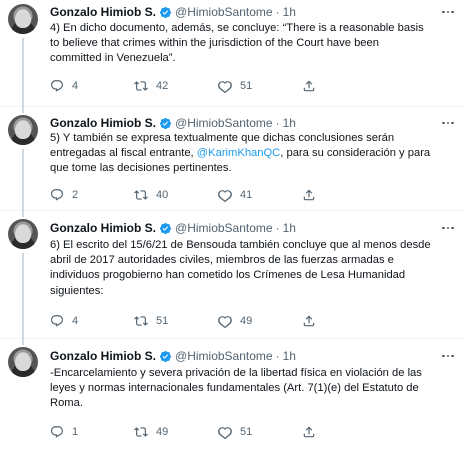 The height and width of the screenshot is (455, 466). I want to click on tweet-actions: 1 49 51, so click(220, 432).